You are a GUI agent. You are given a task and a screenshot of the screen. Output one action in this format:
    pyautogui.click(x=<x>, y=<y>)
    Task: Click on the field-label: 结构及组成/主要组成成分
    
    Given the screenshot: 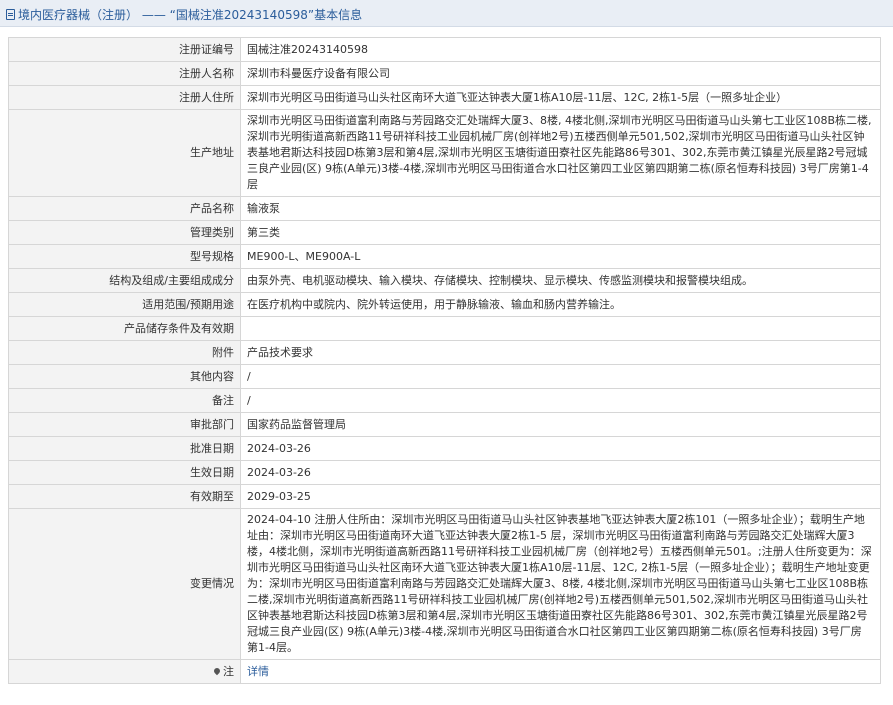 What is the action you would take?
    pyautogui.click(x=124, y=280)
    